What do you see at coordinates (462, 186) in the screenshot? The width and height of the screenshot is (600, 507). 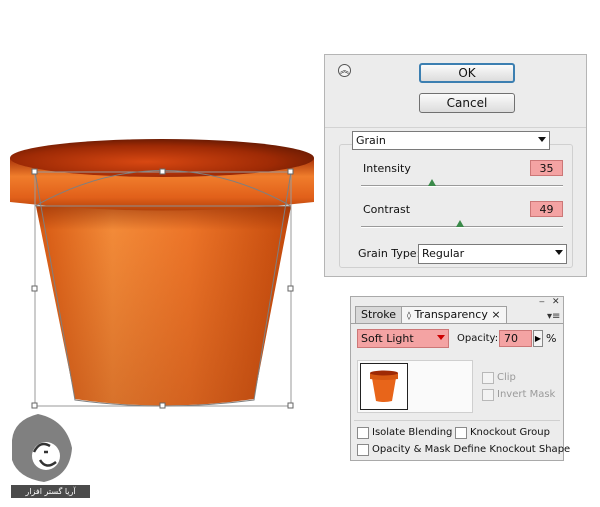 I see `intensity-slider-track` at bounding box center [462, 186].